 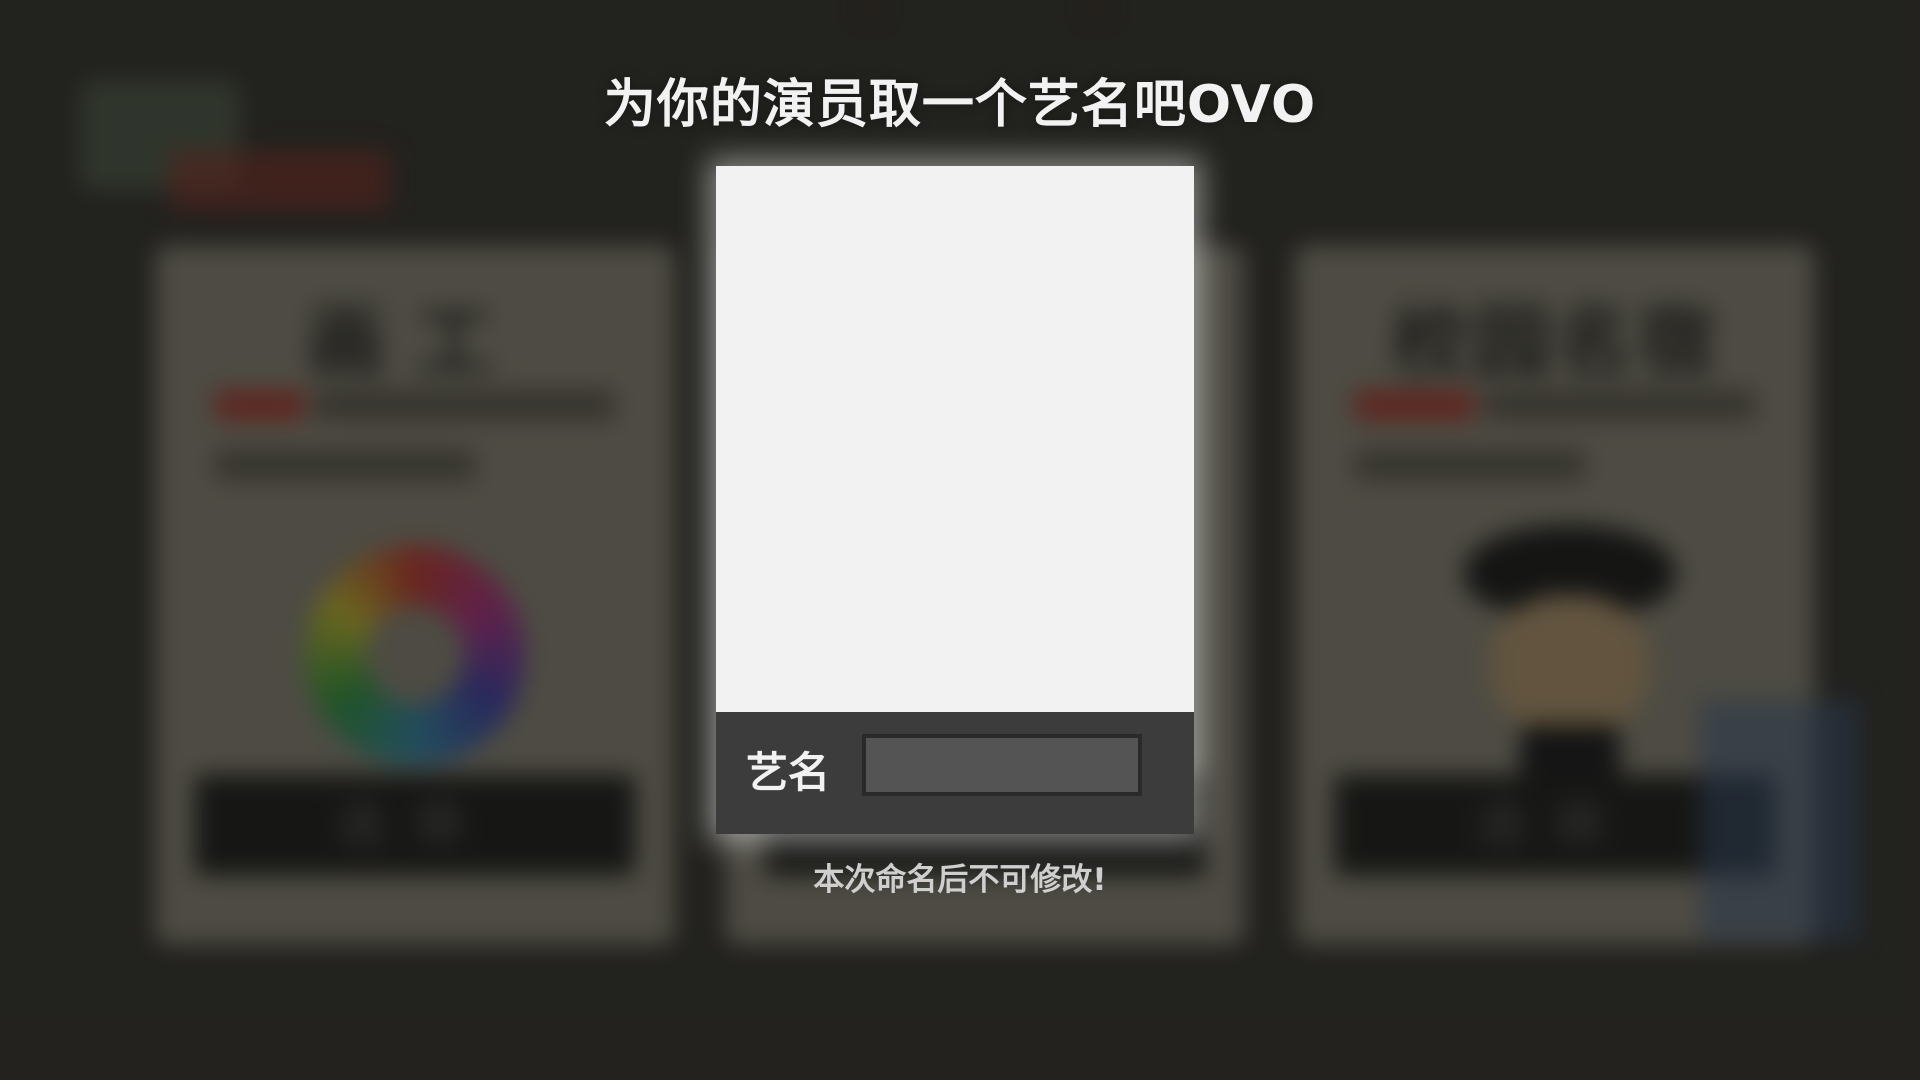 What do you see at coordinates (788, 772) in the screenshot?
I see `stage-name-label: 艺名` at bounding box center [788, 772].